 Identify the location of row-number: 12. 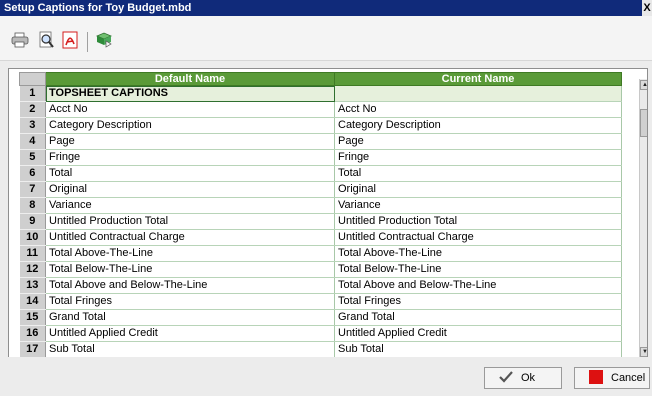
(32, 269).